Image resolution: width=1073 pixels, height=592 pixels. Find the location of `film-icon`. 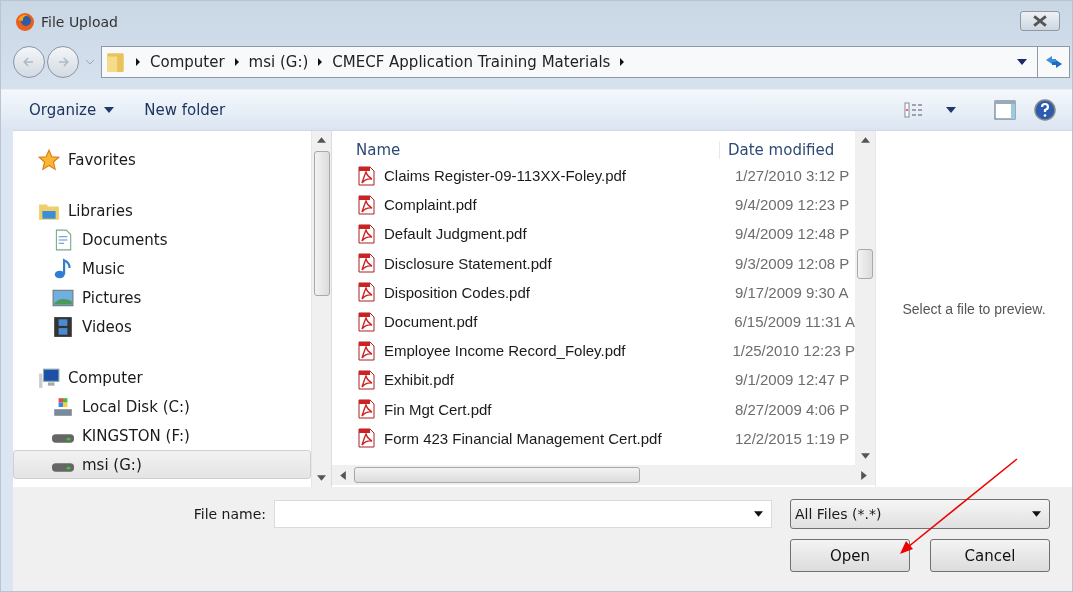

film-icon is located at coordinates (63, 326).